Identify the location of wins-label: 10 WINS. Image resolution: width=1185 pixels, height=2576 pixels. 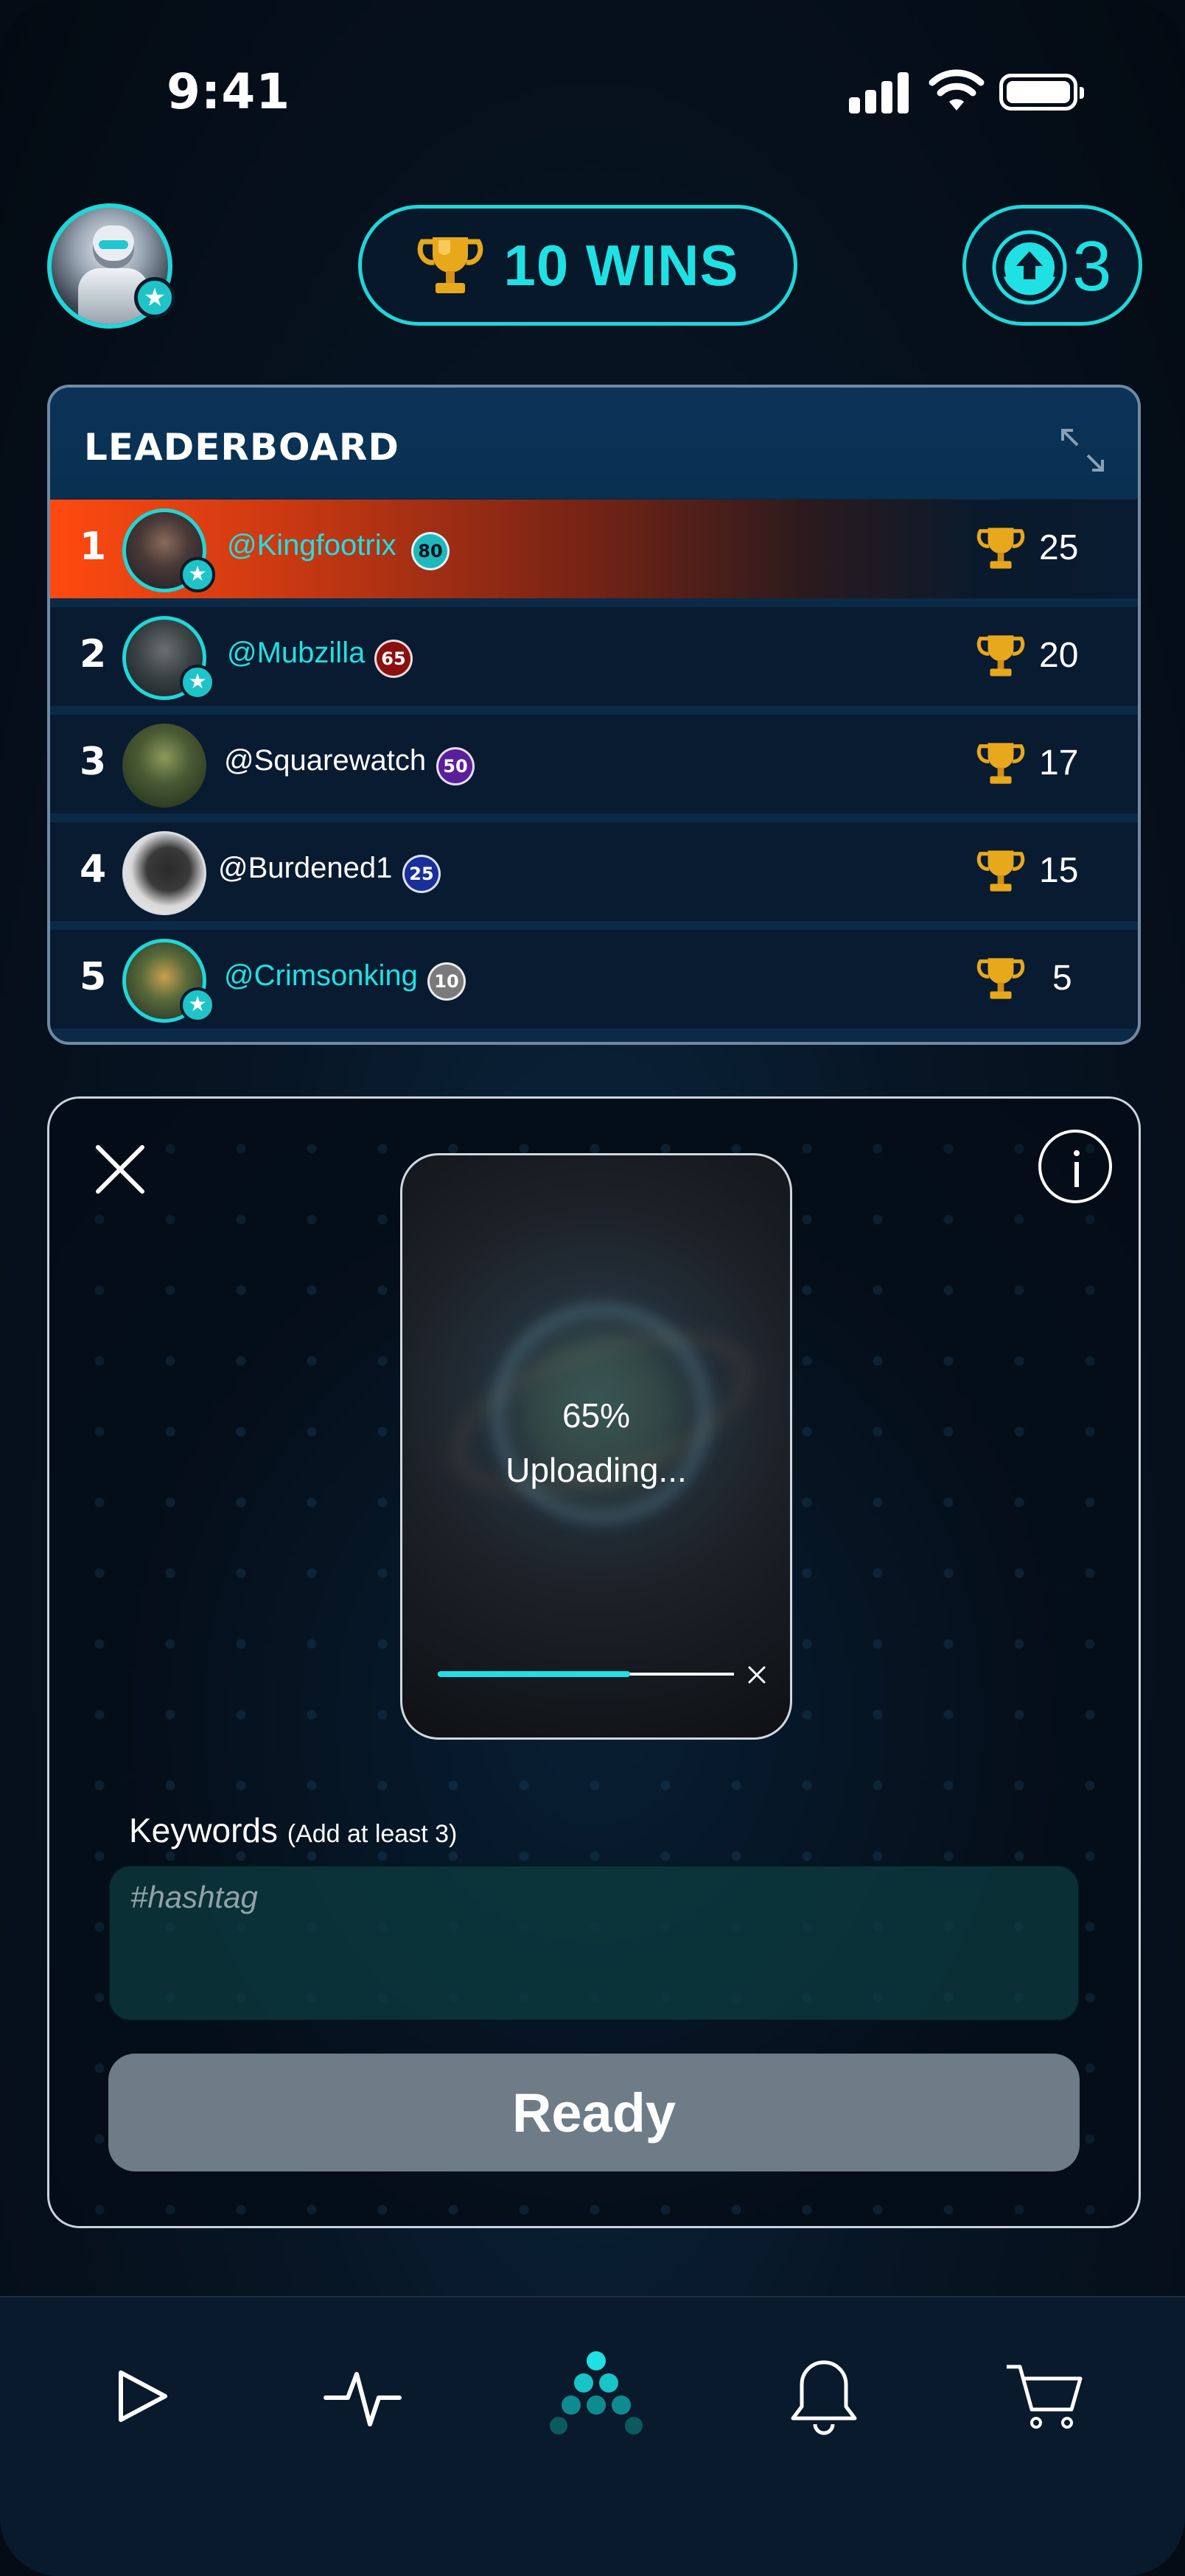
(621, 265).